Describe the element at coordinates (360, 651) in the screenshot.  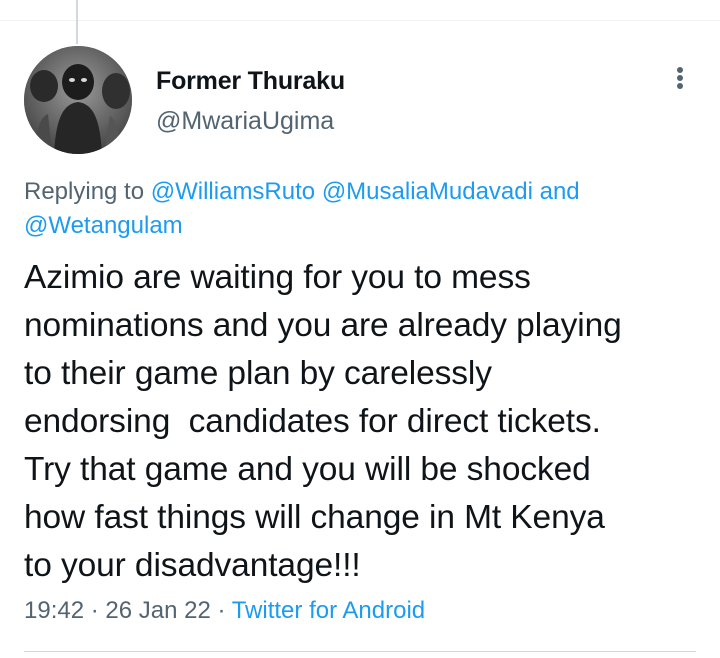
I see `bottom-divider` at that location.